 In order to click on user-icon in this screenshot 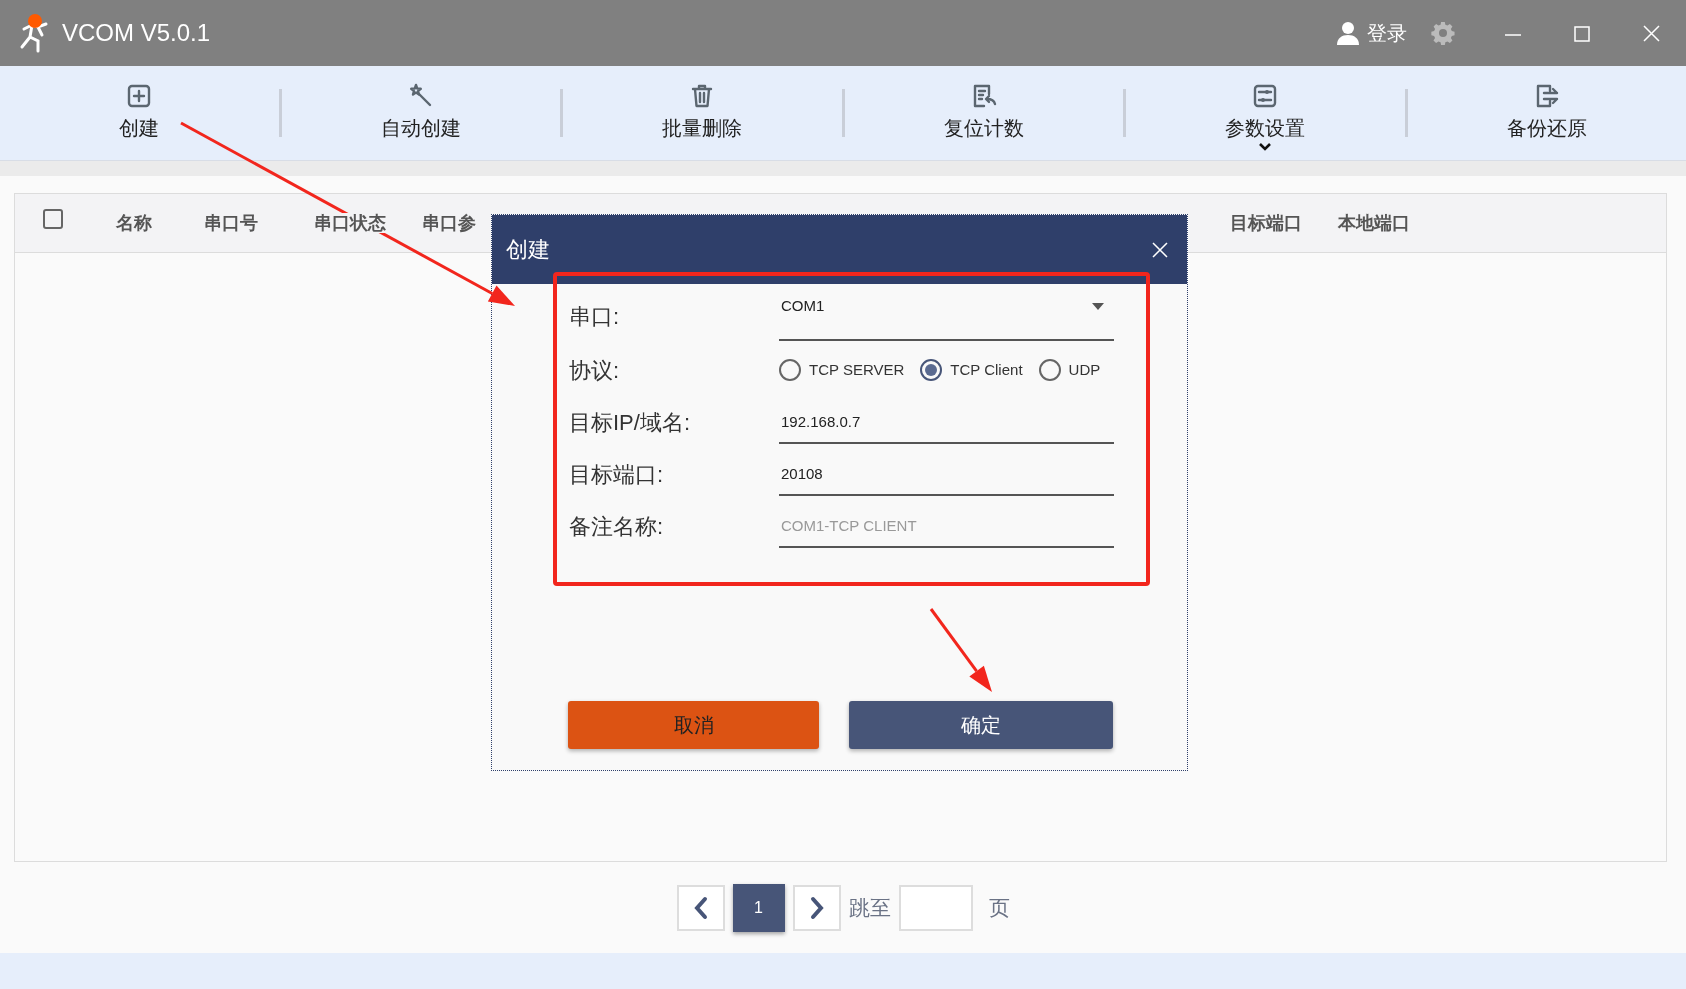, I will do `click(1348, 33)`.